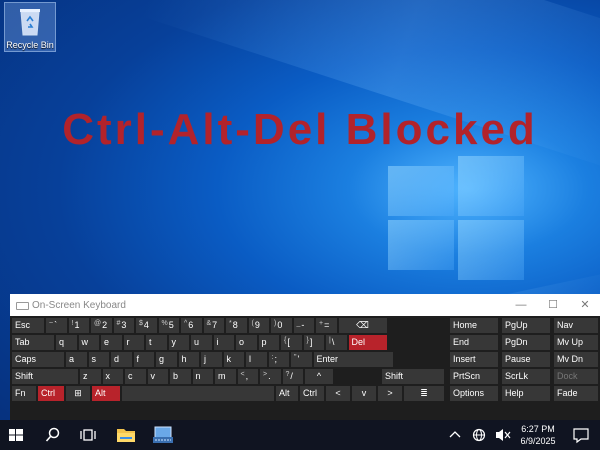 The image size is (600, 450). I want to click on key-punct-1: "', so click(301, 359).